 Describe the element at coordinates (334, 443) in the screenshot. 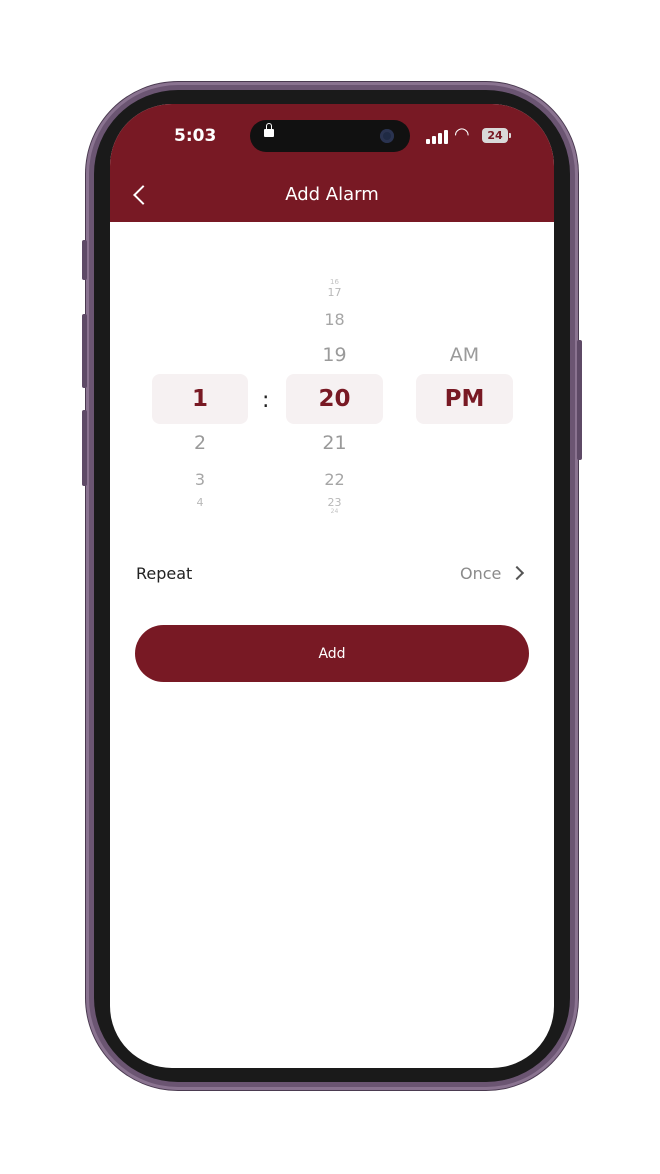

I see `minute-option: 21` at that location.